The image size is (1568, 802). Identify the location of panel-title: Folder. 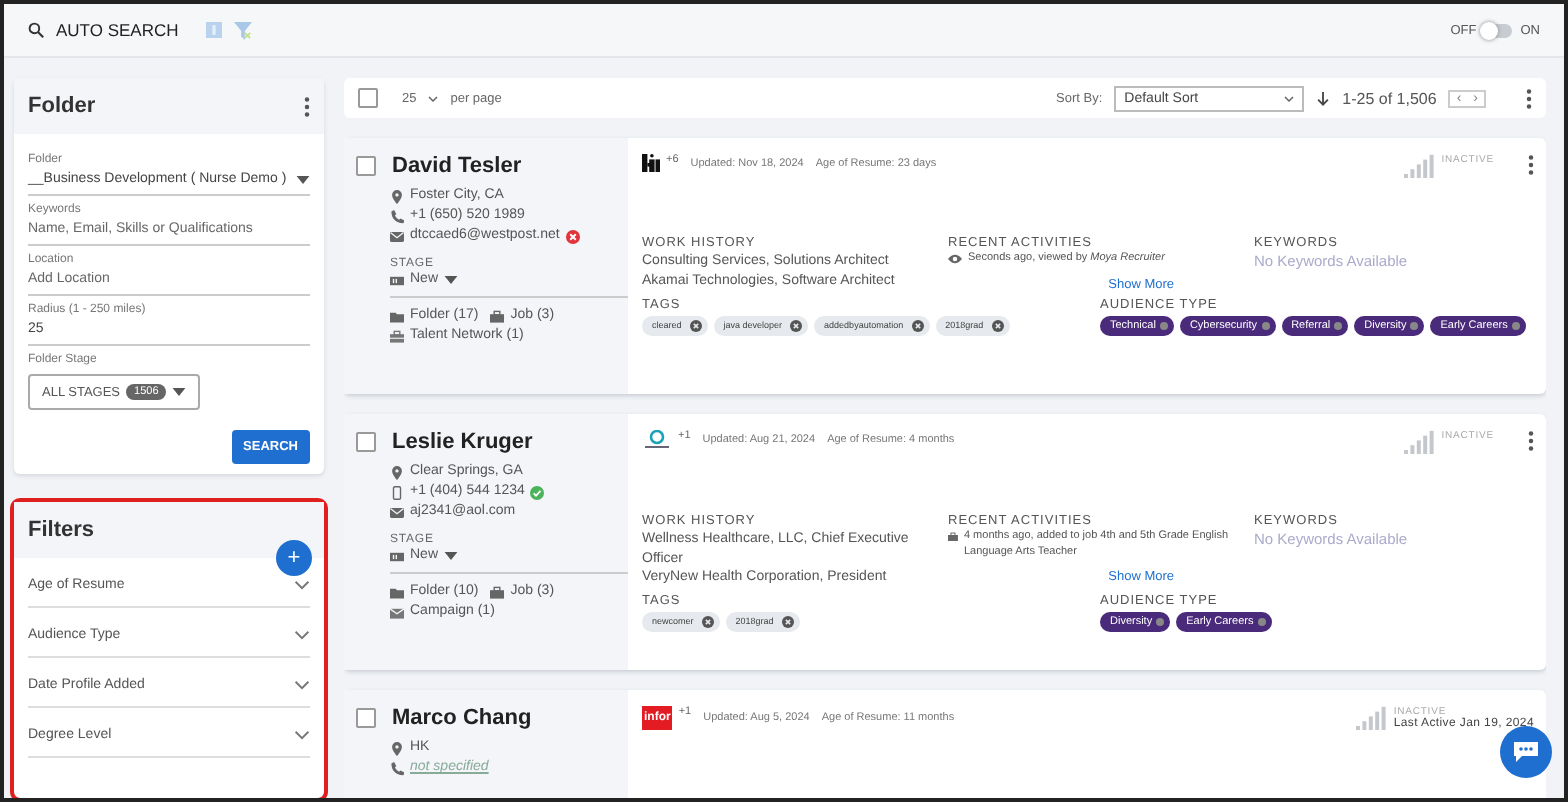
(62, 106).